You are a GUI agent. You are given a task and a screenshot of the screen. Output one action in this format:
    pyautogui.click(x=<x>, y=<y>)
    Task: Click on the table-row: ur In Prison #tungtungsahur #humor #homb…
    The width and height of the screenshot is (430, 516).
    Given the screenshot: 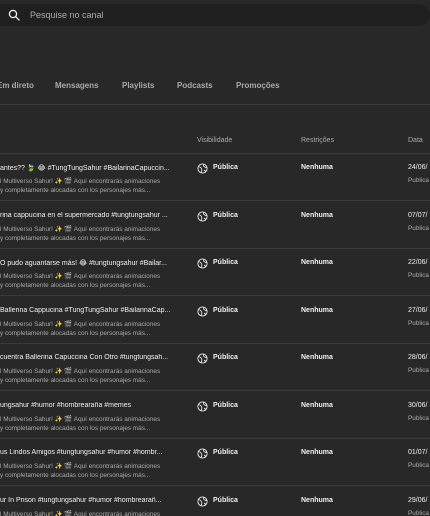 What is the action you would take?
    pyautogui.click(x=215, y=501)
    